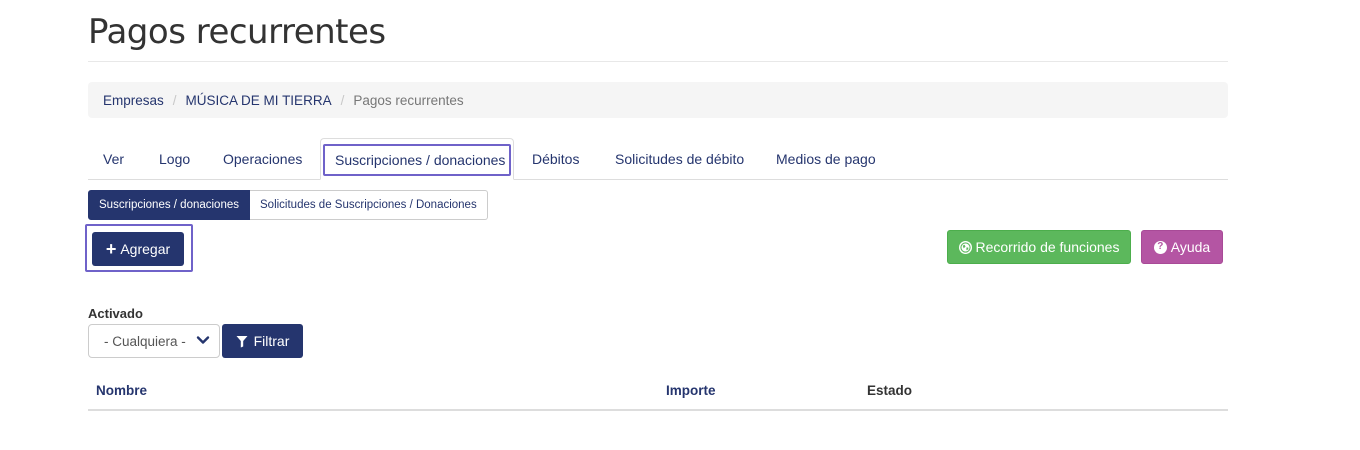 Image resolution: width=1360 pixels, height=450 pixels. I want to click on tab-suscripciones-donaciones: Suscripciones / donaciones, so click(417, 159).